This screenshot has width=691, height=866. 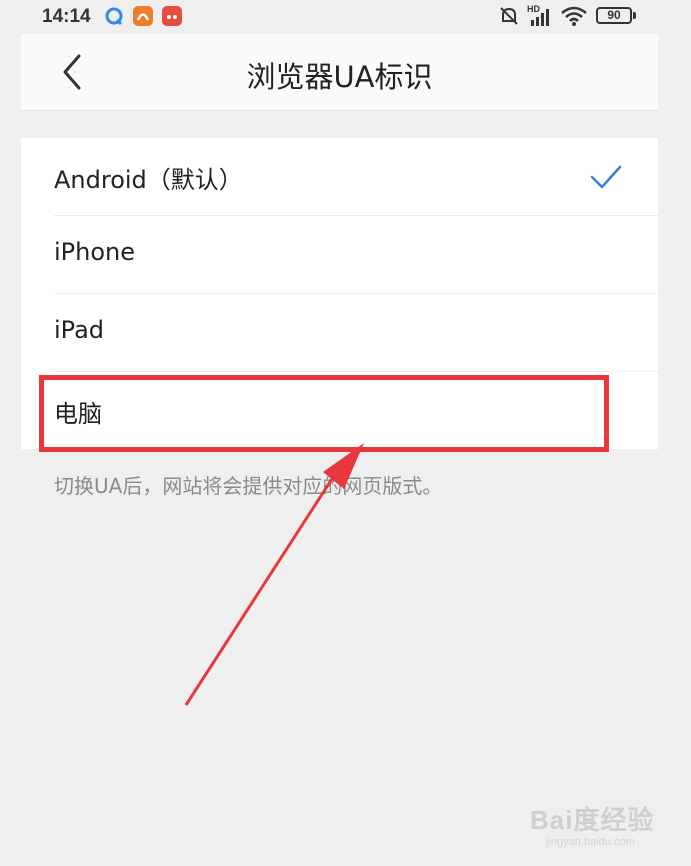 What do you see at coordinates (339, 255) in the screenshot?
I see `ua-option-iphone: iPhone` at bounding box center [339, 255].